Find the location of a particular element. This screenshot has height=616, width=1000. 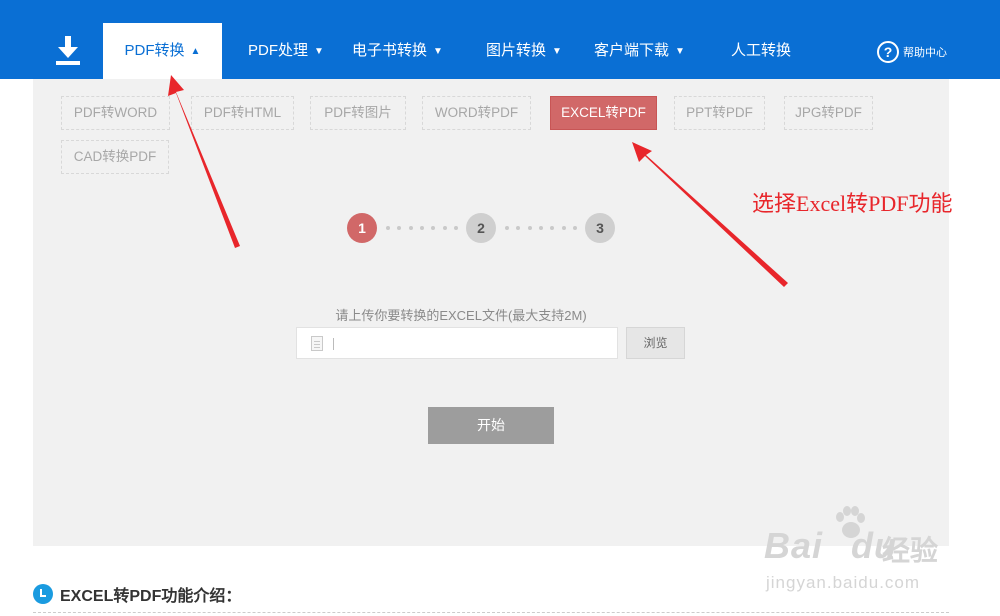

nav-client-download: 客户端下载 ▼ is located at coordinates (639, 51).